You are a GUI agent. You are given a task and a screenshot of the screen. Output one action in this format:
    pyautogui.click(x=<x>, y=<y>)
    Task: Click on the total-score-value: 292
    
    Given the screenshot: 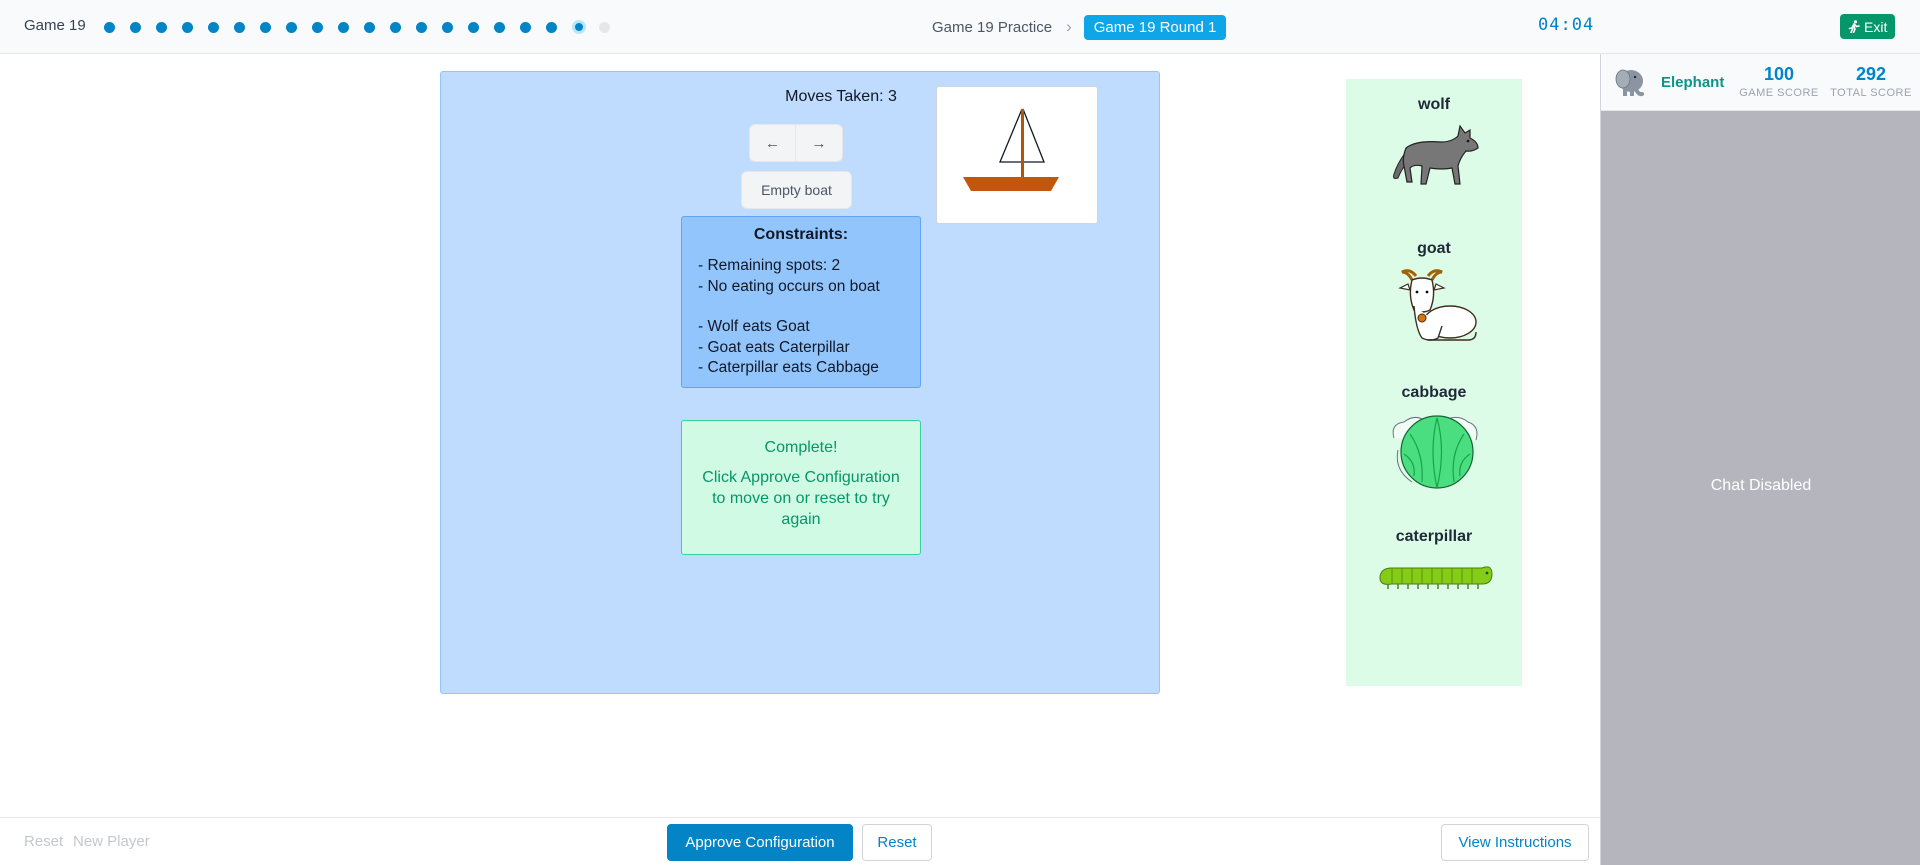 What is the action you would take?
    pyautogui.click(x=1871, y=74)
    